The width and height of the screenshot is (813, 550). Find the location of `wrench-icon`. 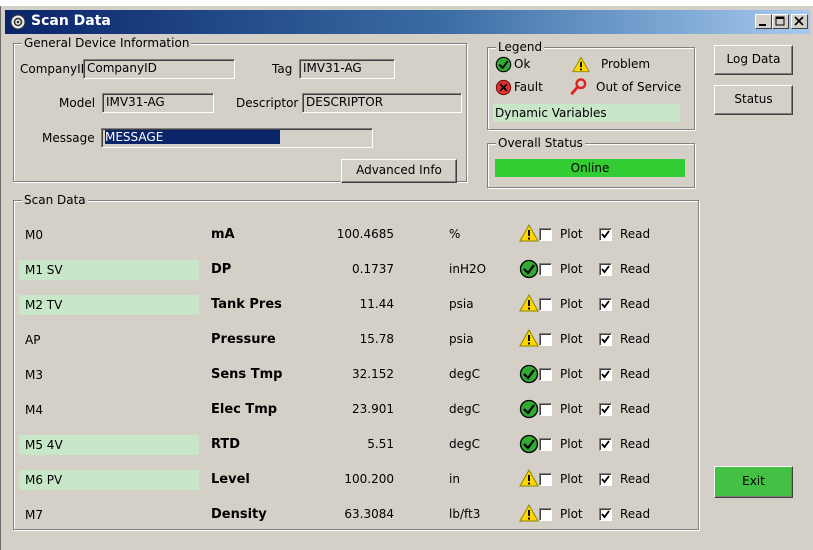

wrench-icon is located at coordinates (578, 87).